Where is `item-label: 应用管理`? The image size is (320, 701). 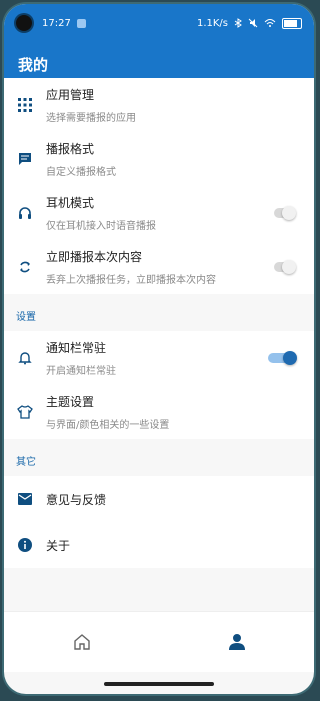
item-label: 应用管理 is located at coordinates (70, 95).